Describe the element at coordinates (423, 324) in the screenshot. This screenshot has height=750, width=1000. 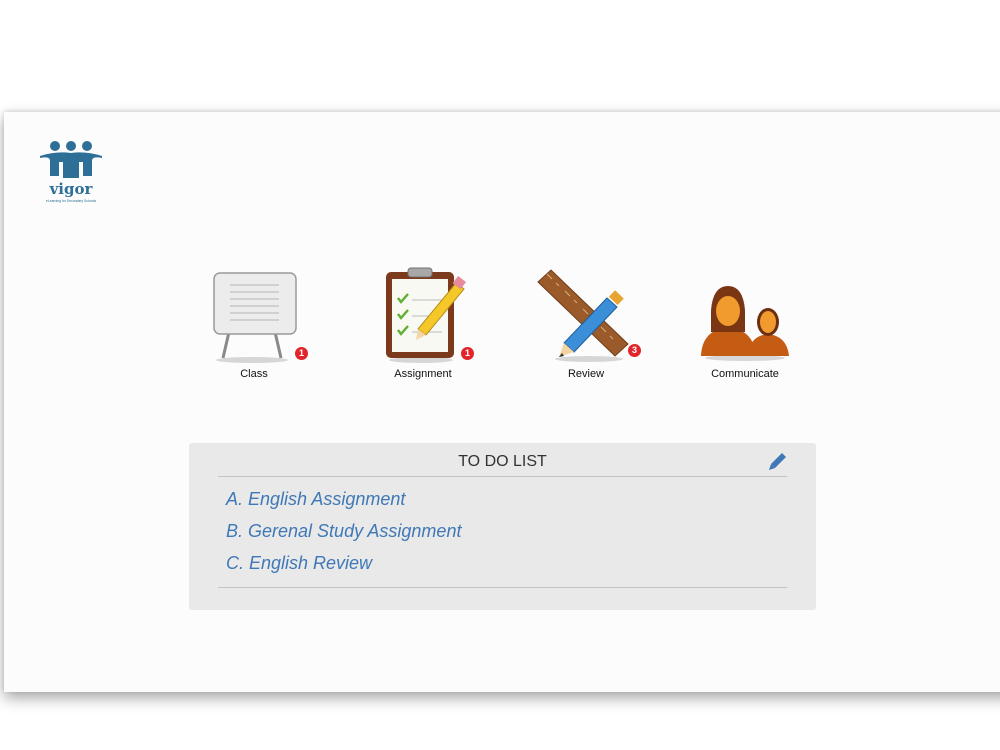
I see `nav-assignment: 1 Assignment` at that location.